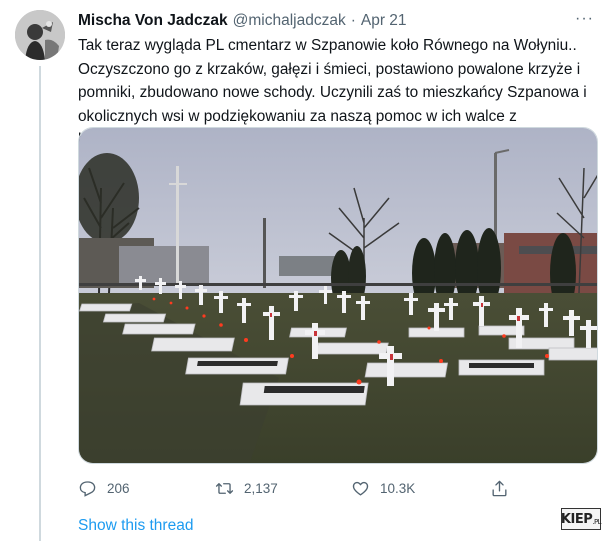 The height and width of the screenshot is (541, 610). Describe the element at coordinates (40, 303) in the screenshot. I see `thread-line` at that location.